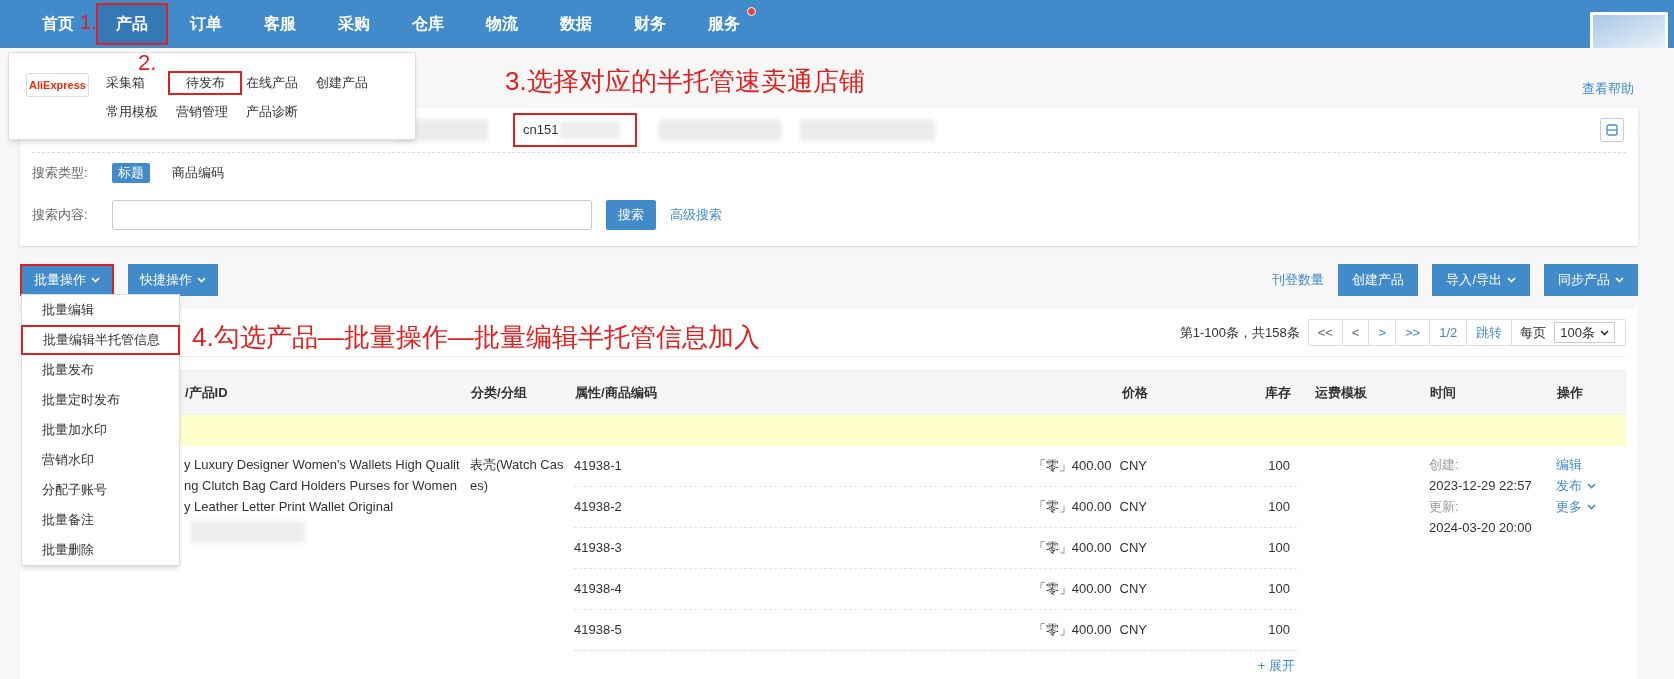 The height and width of the screenshot is (679, 1674). What do you see at coordinates (205, 83) in the screenshot?
I see `menu-link: 待发布` at bounding box center [205, 83].